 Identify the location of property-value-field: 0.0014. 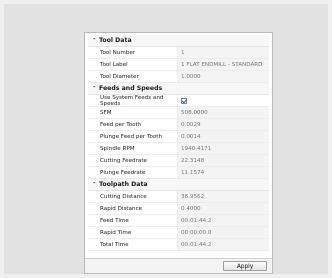
(223, 136).